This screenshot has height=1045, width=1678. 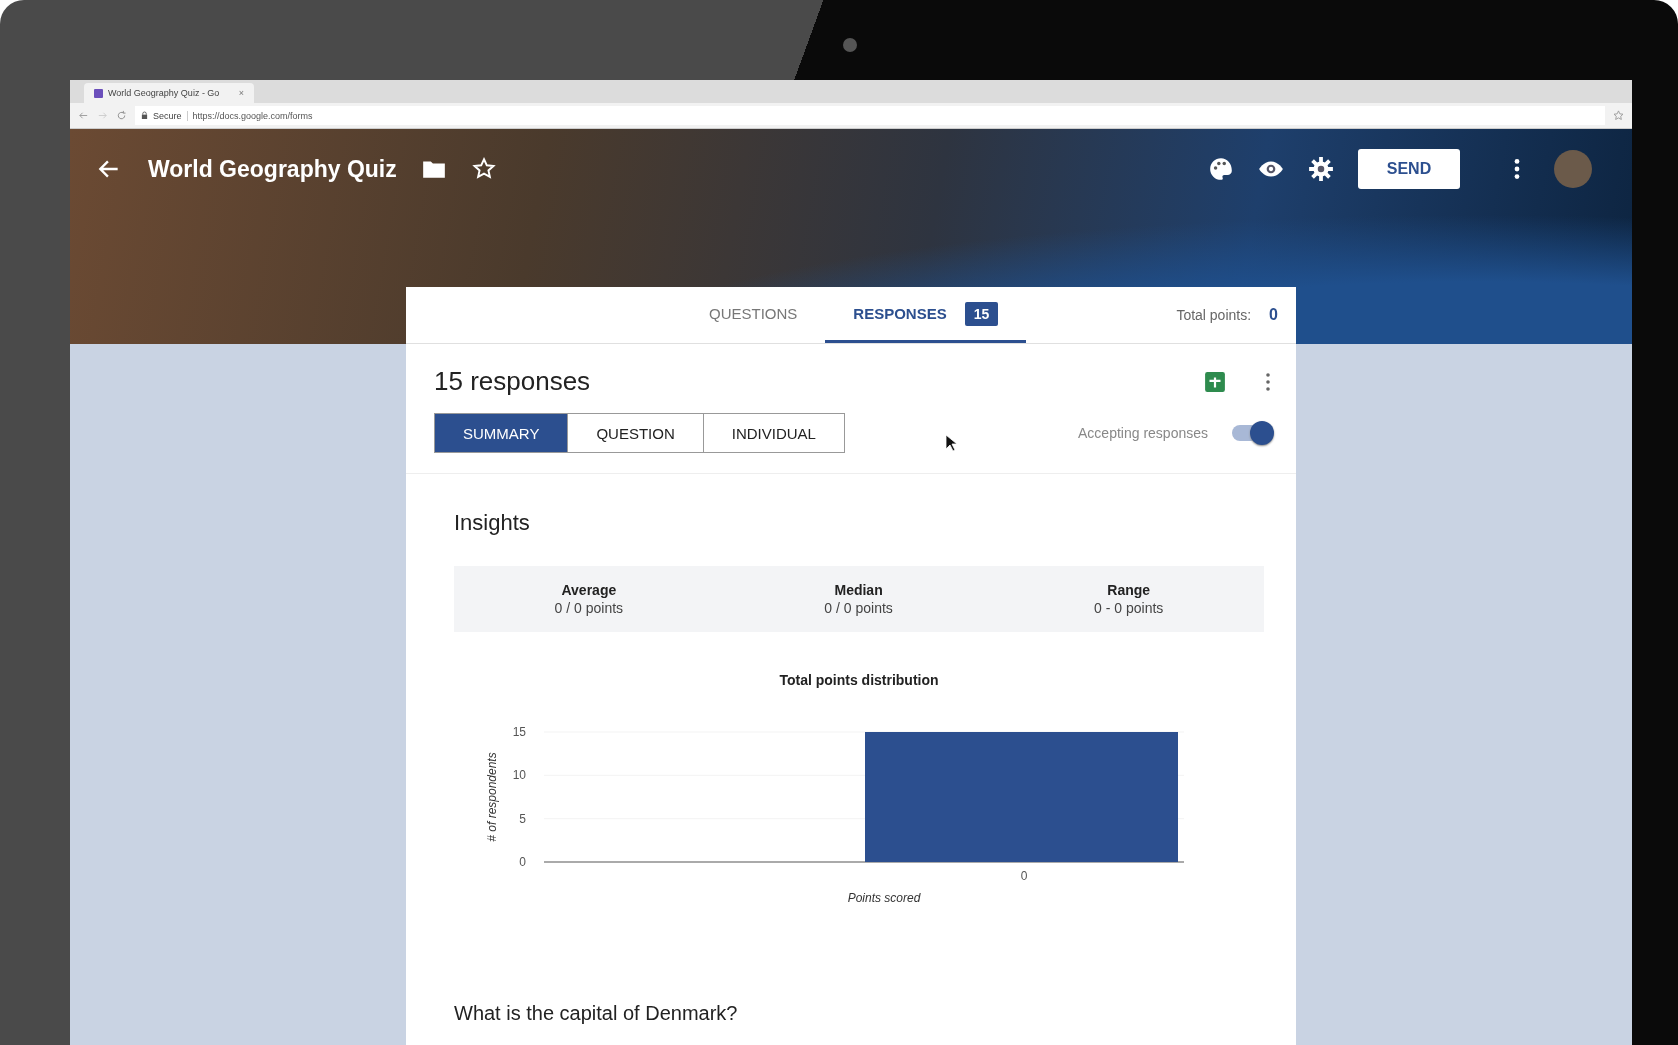 I want to click on insights-title: Insights, so click(x=492, y=523).